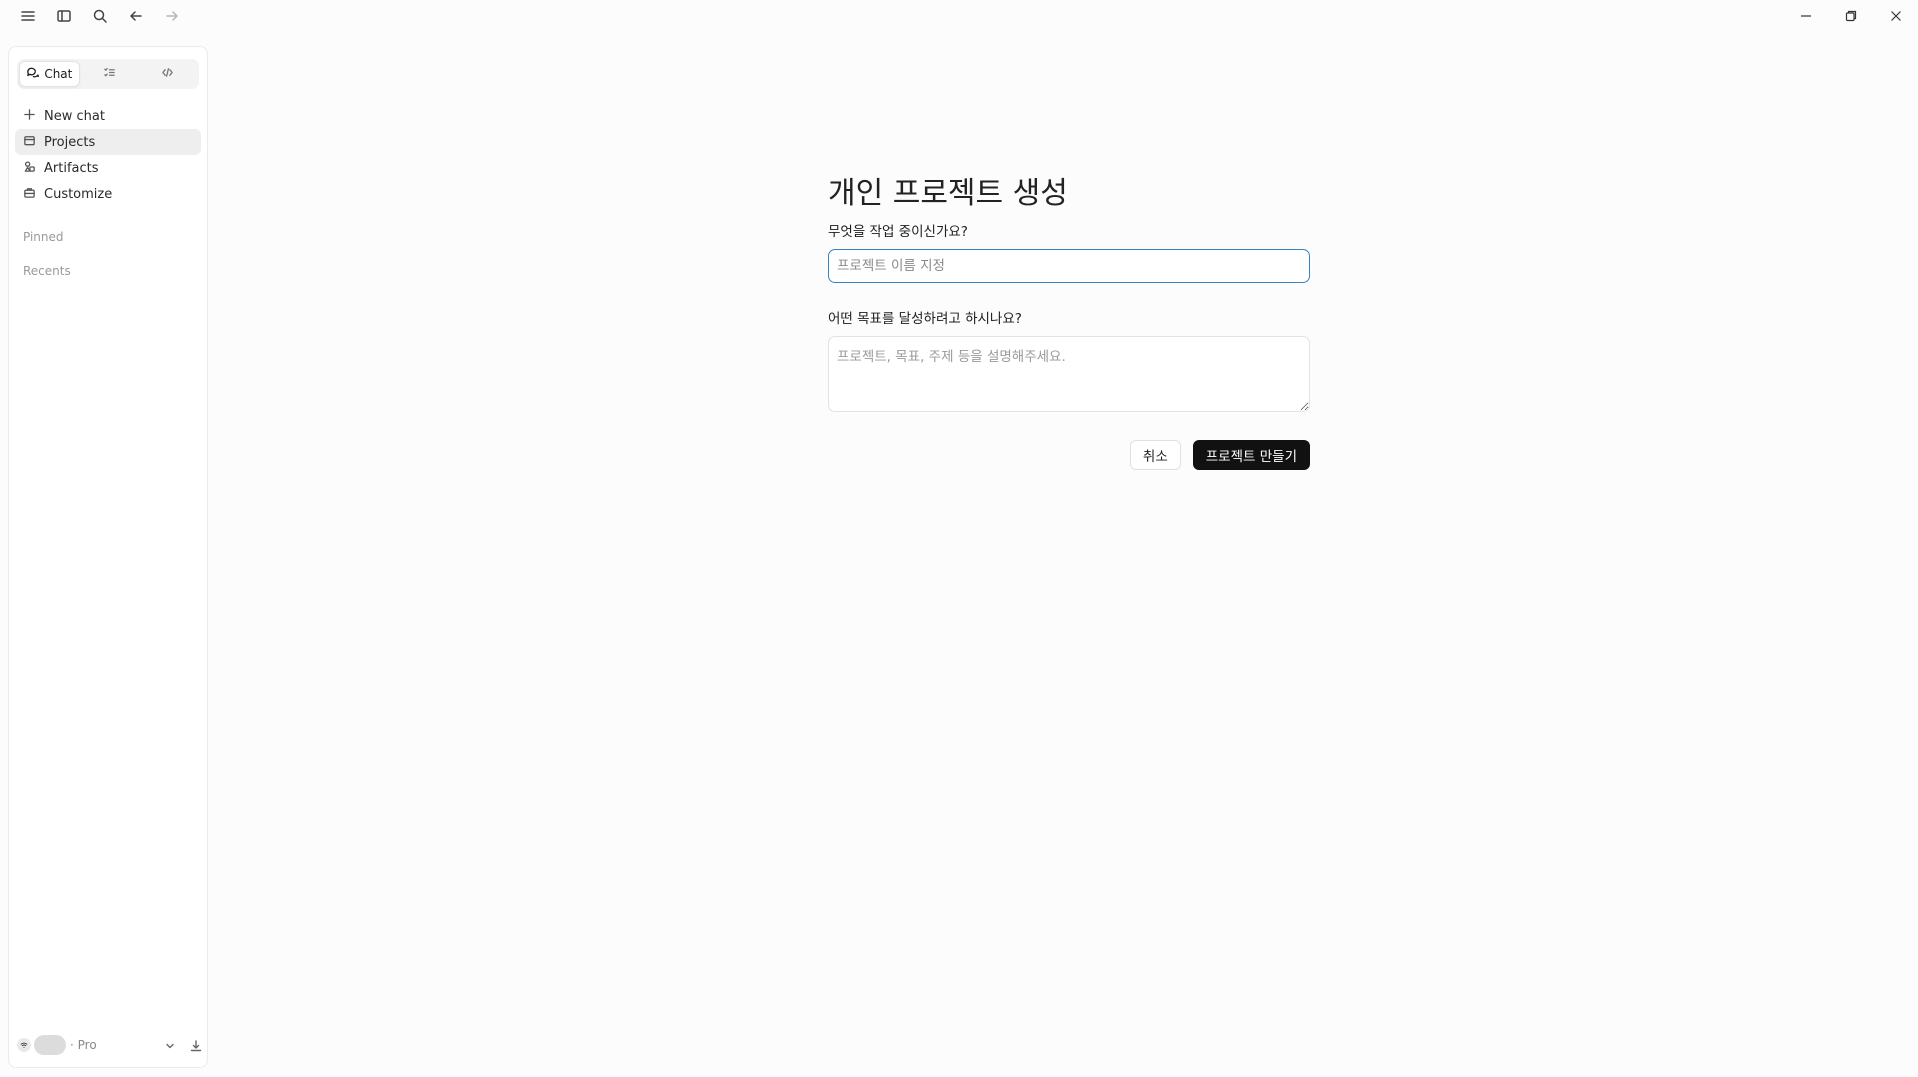 The width and height of the screenshot is (1918, 1077). What do you see at coordinates (196, 1045) in the screenshot?
I see `download-icon` at bounding box center [196, 1045].